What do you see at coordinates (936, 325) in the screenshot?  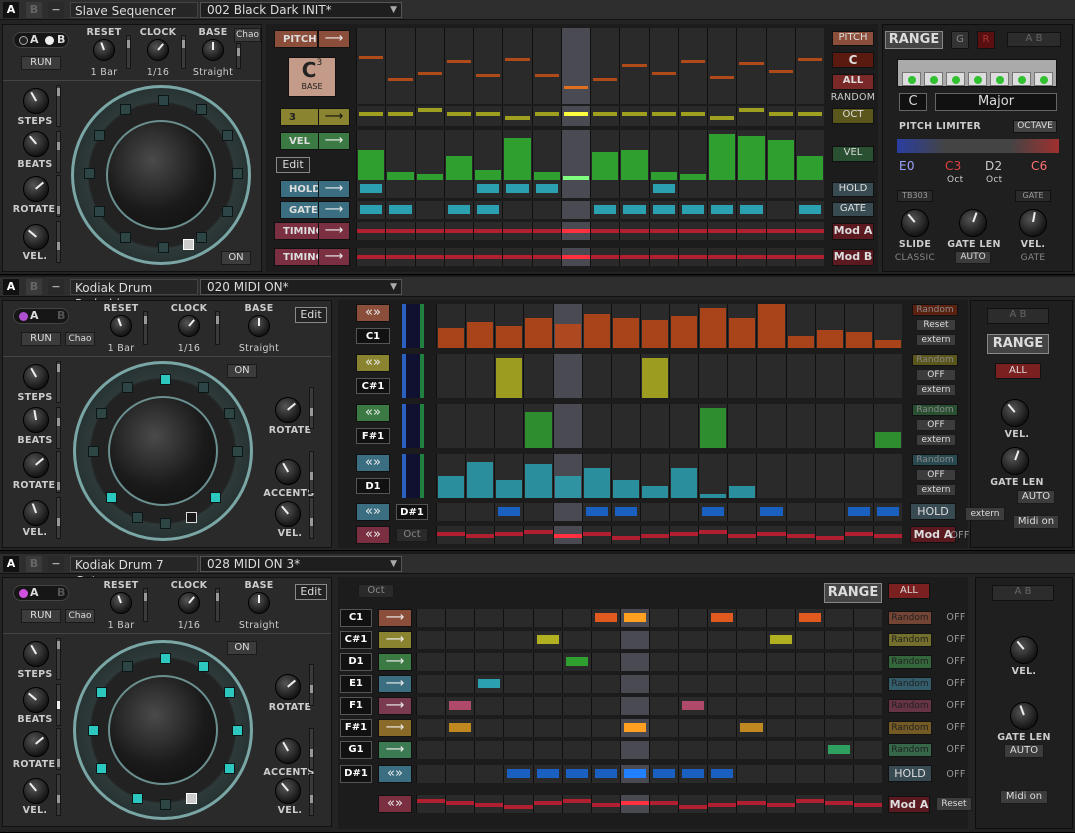 I see `lane-mode-button: Reset` at bounding box center [936, 325].